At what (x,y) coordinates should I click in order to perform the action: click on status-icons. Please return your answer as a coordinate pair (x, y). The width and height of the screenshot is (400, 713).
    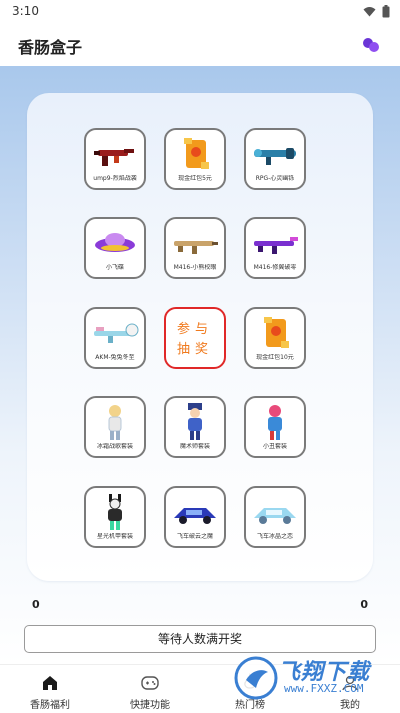
    Looking at the image, I should click on (376, 11).